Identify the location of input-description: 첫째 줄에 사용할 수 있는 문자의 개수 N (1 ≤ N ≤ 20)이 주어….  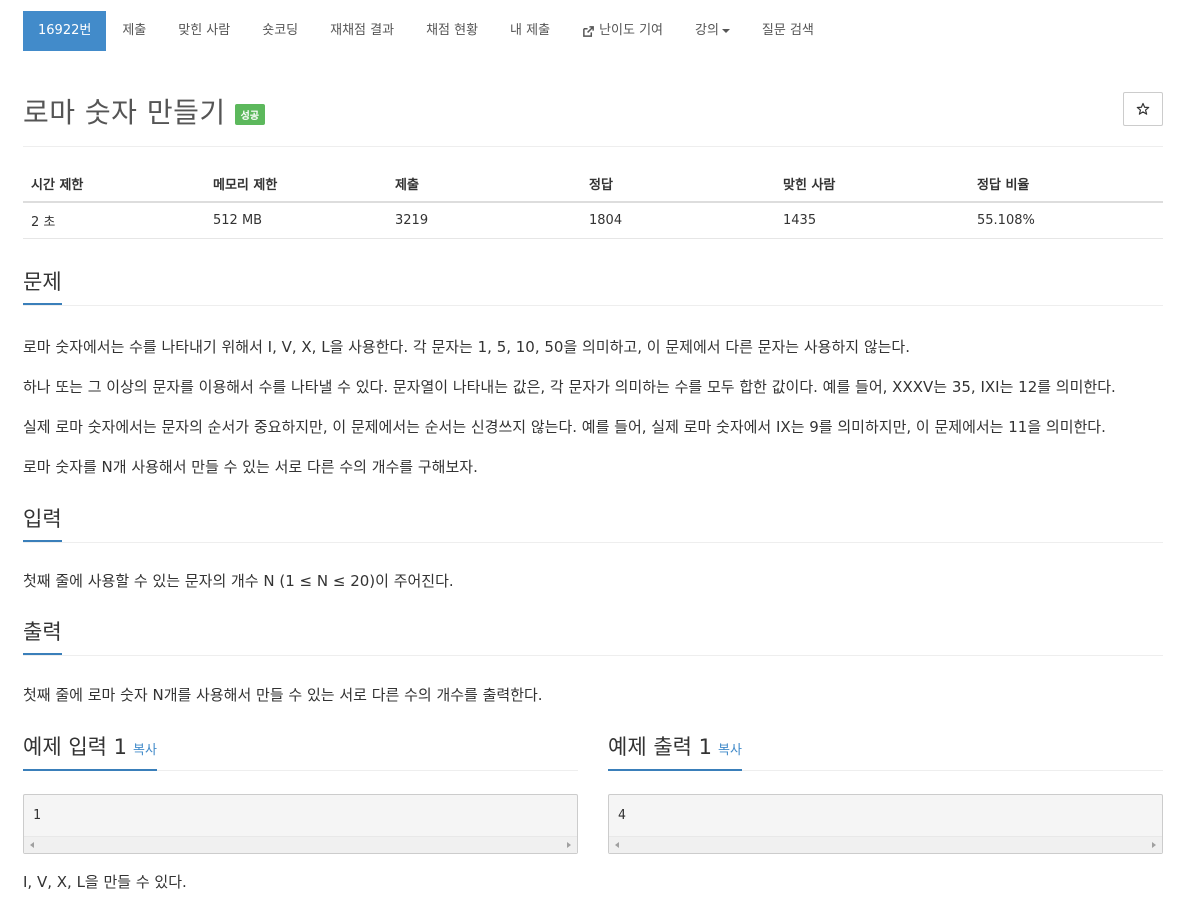
(238, 581).